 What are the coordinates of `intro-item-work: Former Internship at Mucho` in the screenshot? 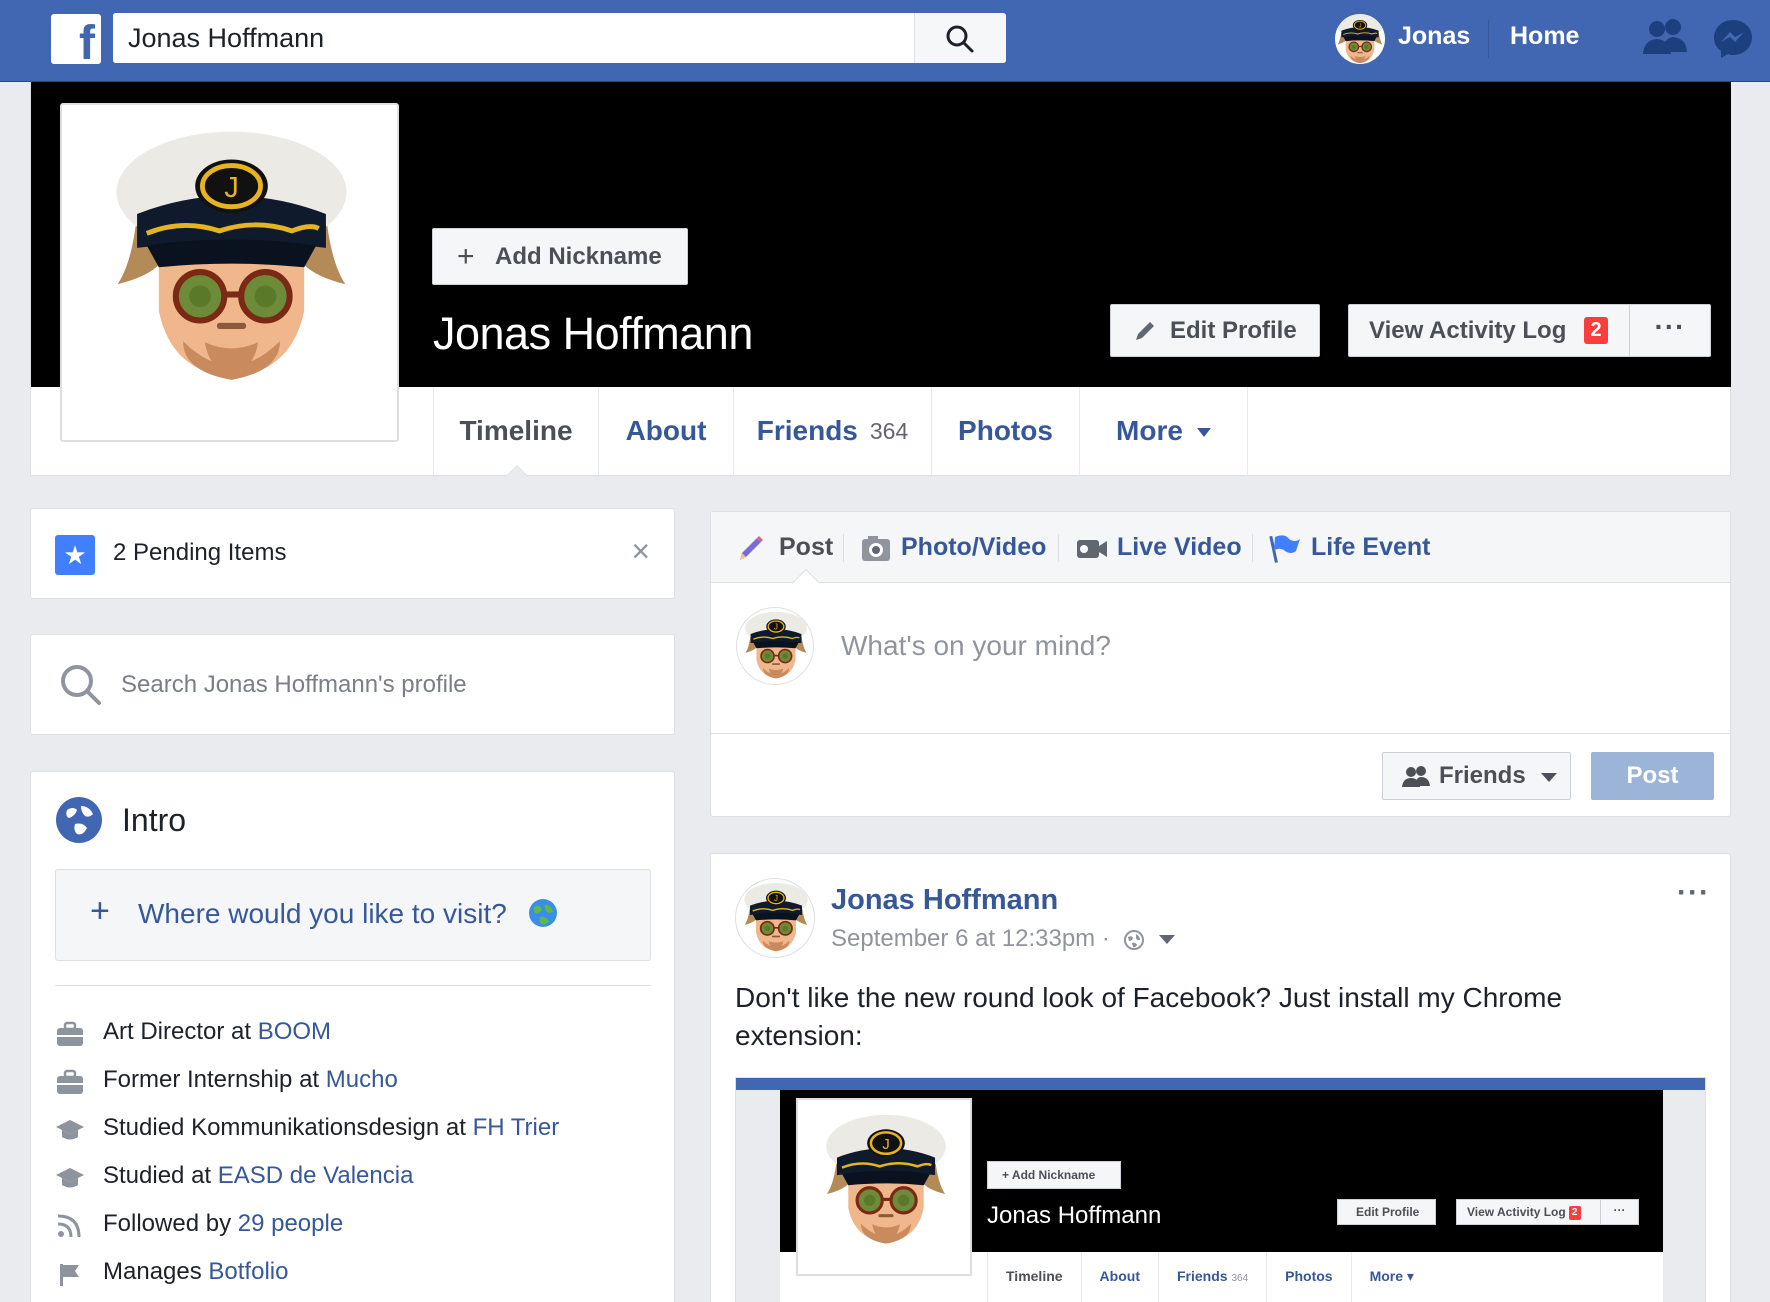 It's located at (307, 1084).